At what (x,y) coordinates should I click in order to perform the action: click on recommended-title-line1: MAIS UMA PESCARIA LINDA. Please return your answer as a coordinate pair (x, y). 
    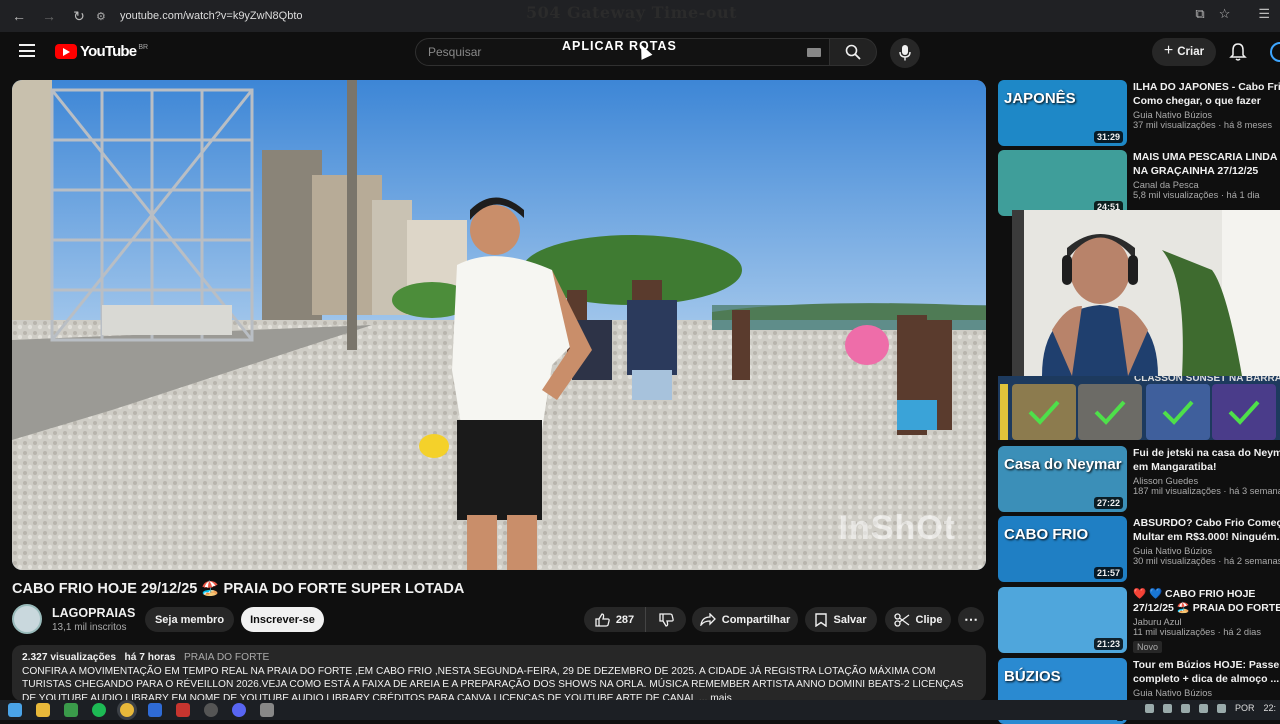
    Looking at the image, I should click on (1206, 157).